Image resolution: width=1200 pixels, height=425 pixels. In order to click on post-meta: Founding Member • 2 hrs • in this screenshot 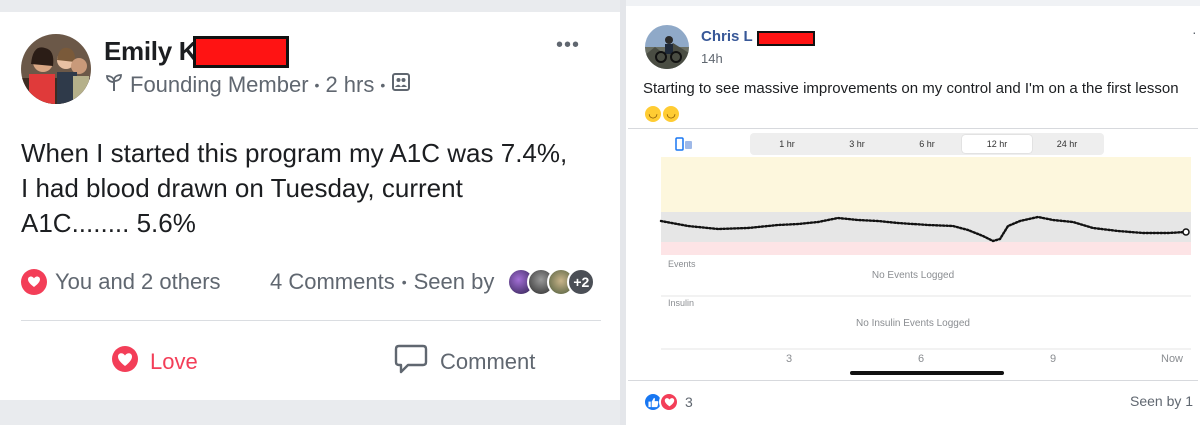, I will do `click(257, 85)`.